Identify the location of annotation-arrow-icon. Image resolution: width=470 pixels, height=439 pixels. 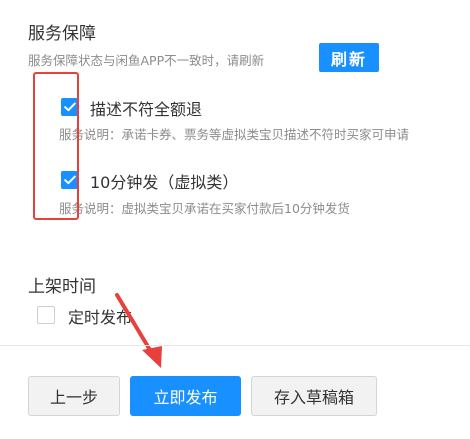
(138, 330).